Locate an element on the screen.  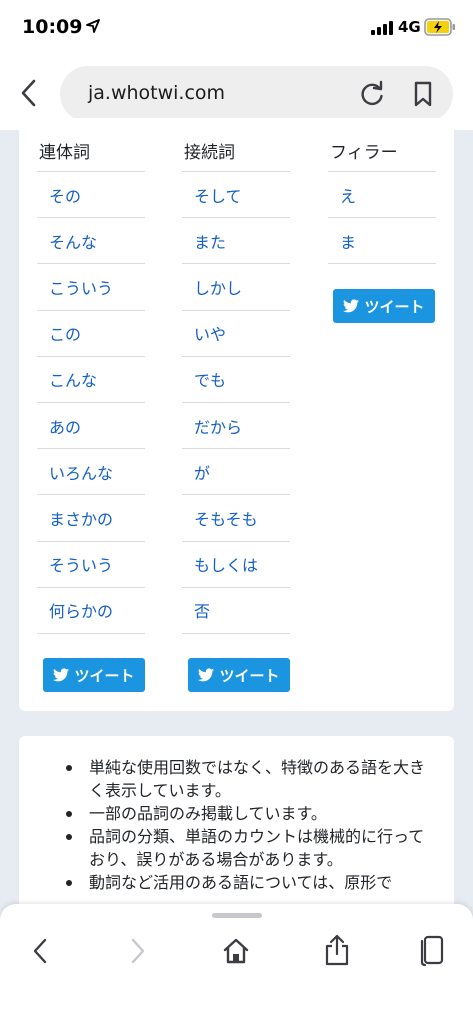
word-link: そんな is located at coordinates (91, 240).